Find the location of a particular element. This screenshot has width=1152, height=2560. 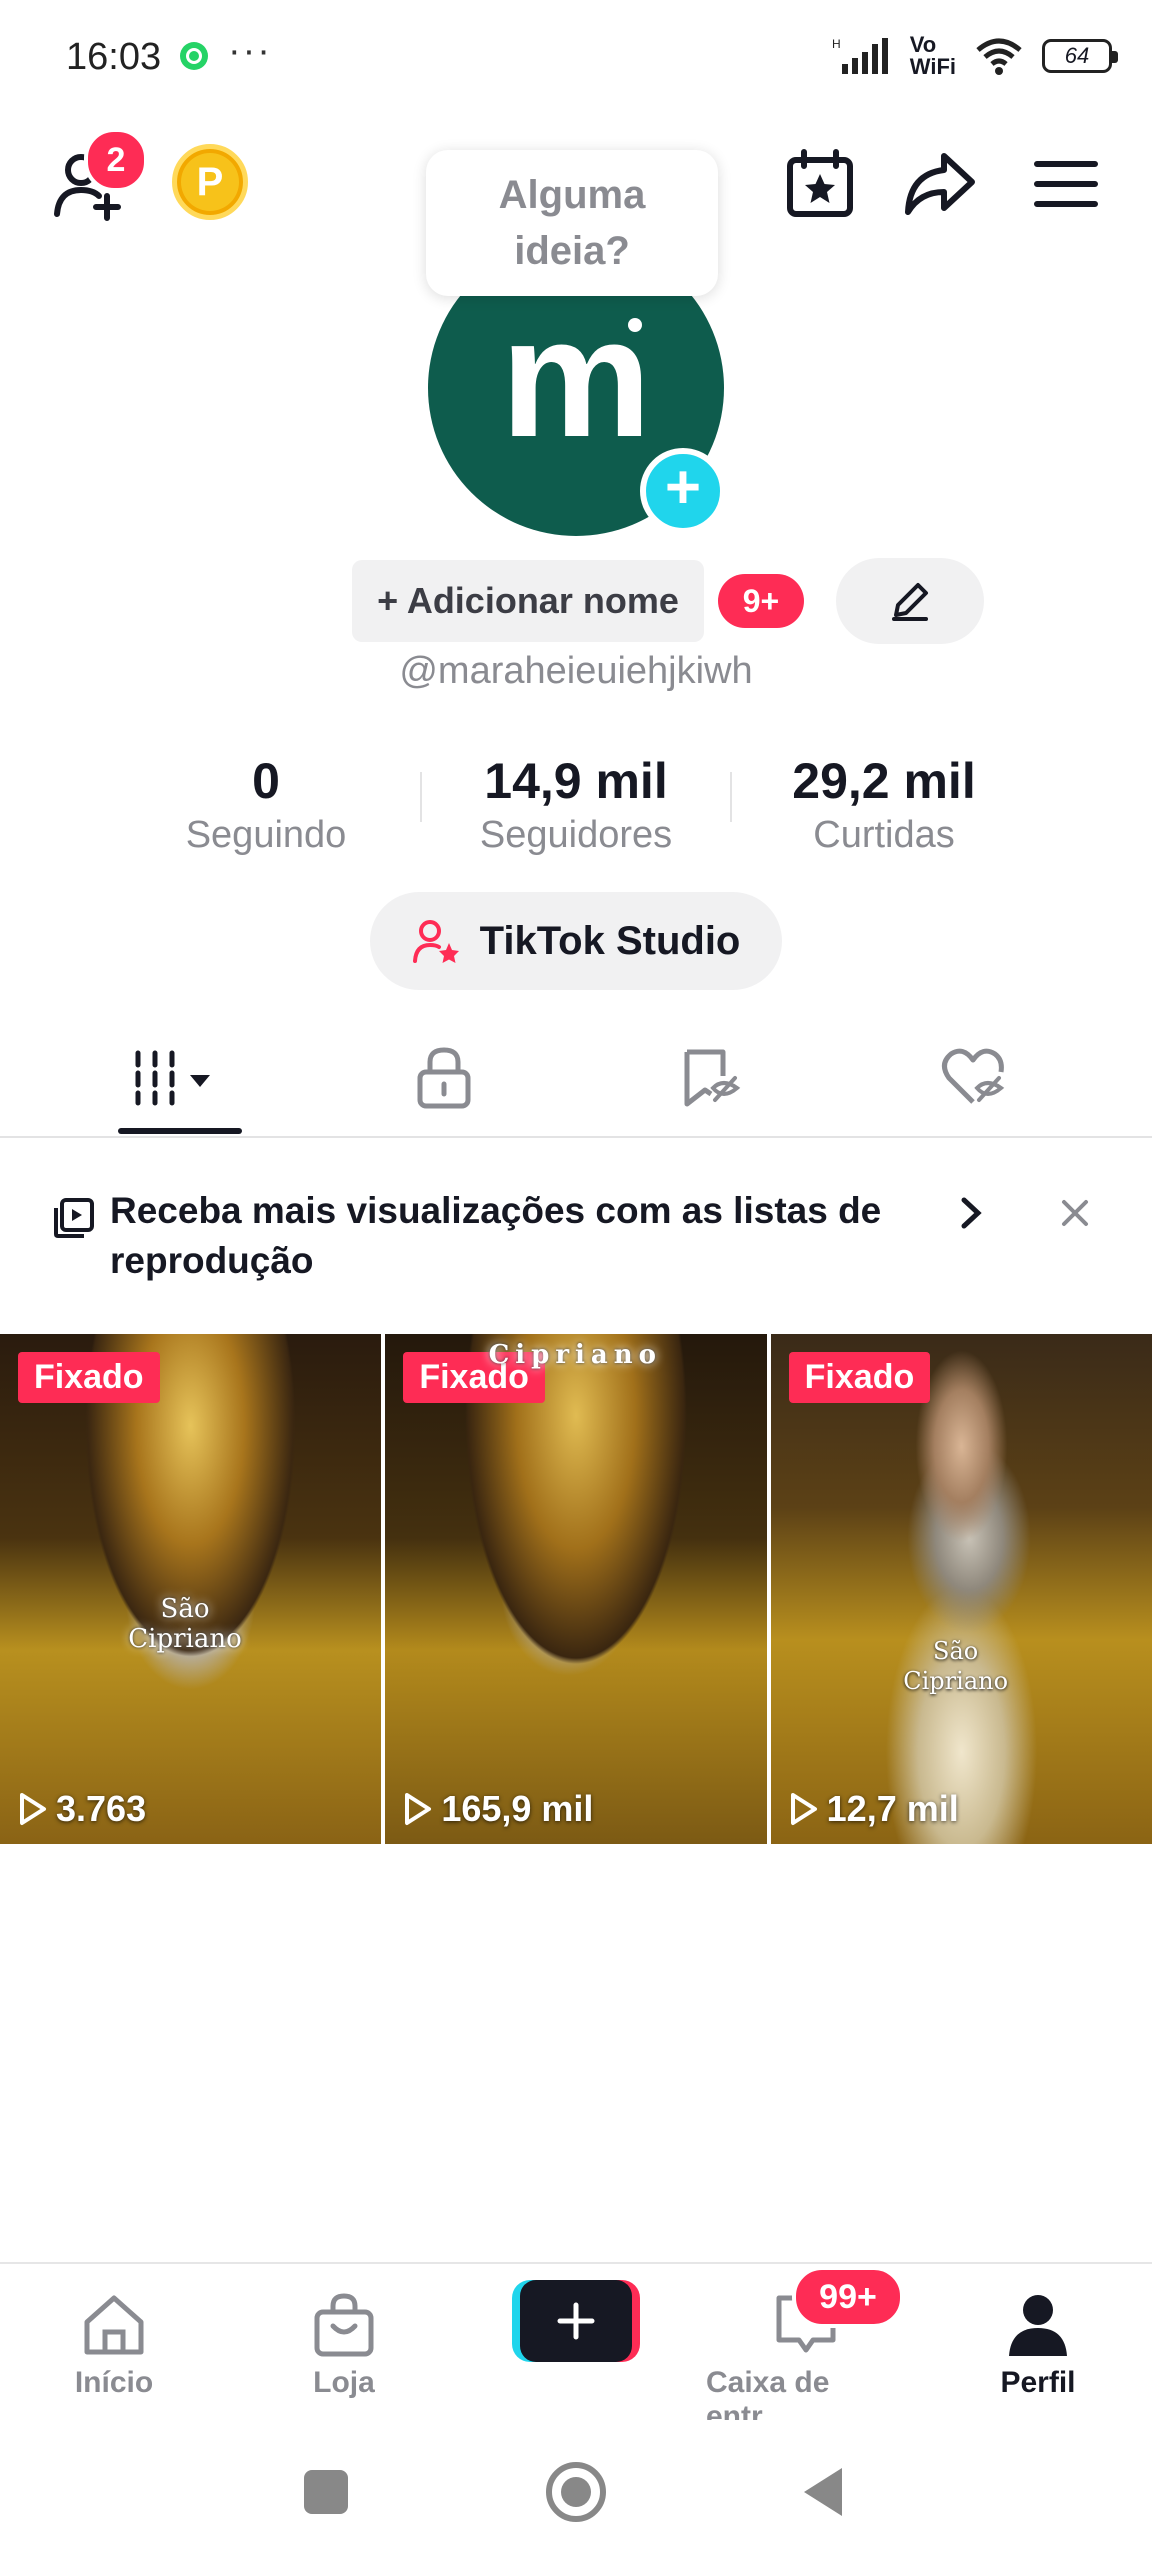

stat-following: 0 Seguindo is located at coordinates (266, 804).